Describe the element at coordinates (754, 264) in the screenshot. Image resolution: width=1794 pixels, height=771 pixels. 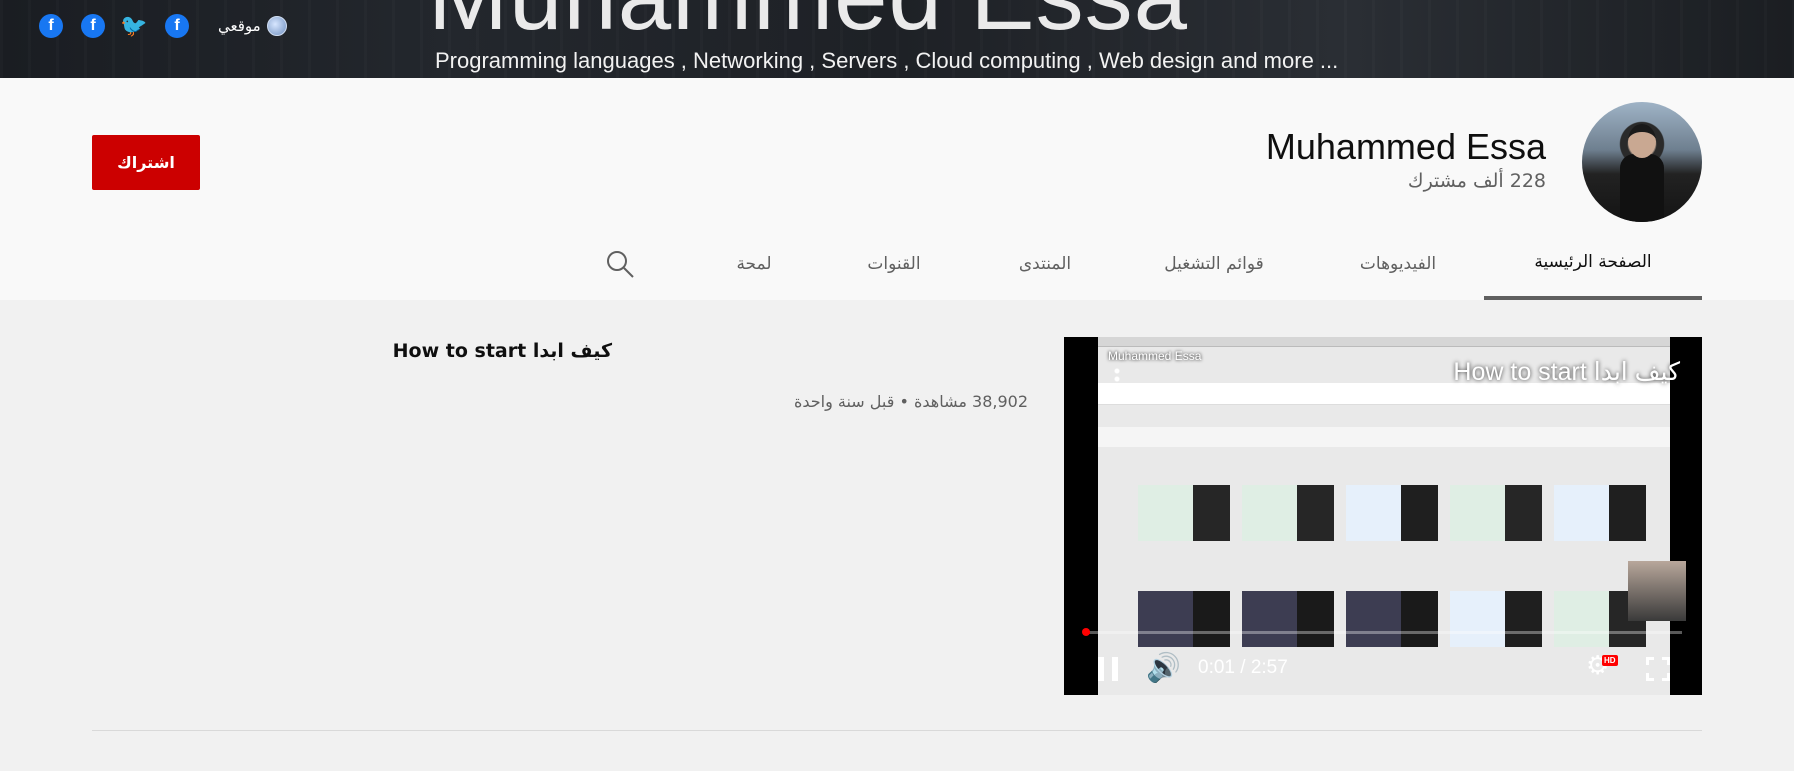
I see `tab-about: لمحة` at that location.